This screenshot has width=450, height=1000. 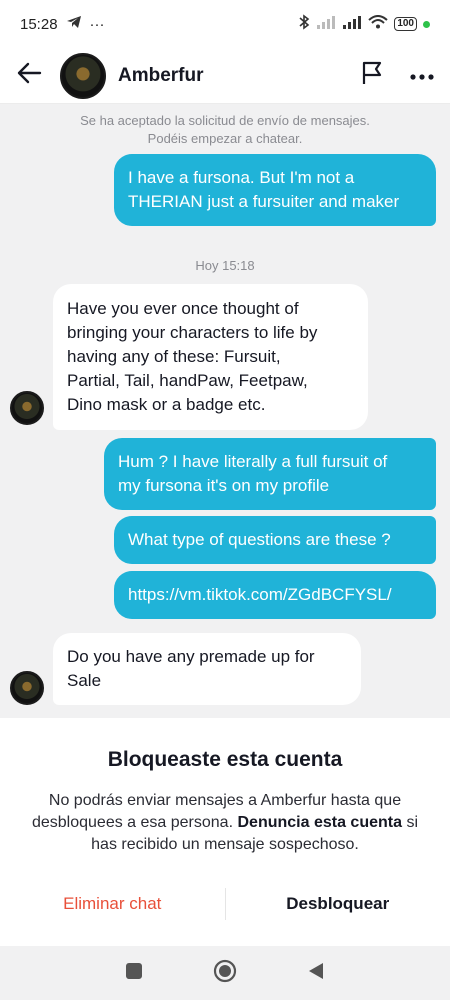 I want to click on bluetooth-icon, so click(x=304, y=24).